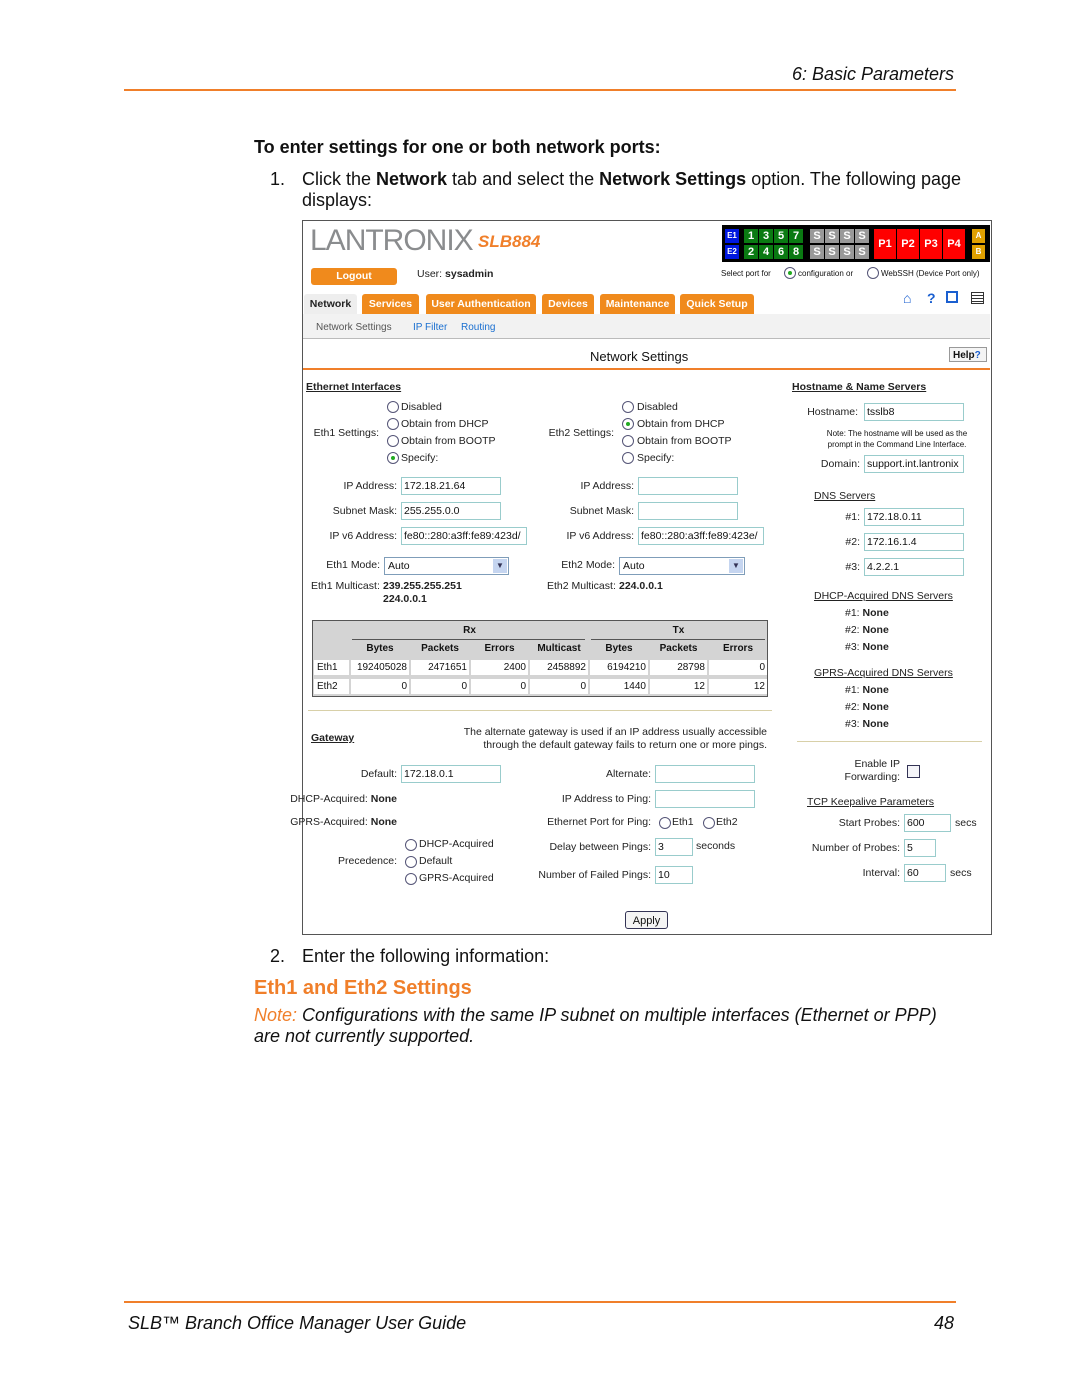  What do you see at coordinates (781, 252) in the screenshot?
I see `port-6: 6` at bounding box center [781, 252].